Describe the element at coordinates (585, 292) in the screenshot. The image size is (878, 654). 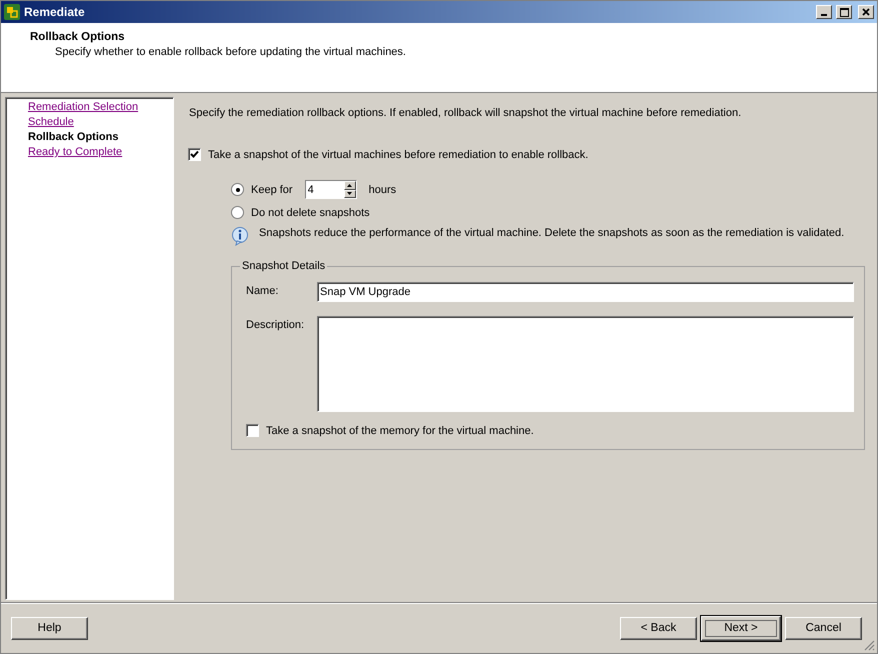
I see `name-field: Snap VM Upgrade` at that location.